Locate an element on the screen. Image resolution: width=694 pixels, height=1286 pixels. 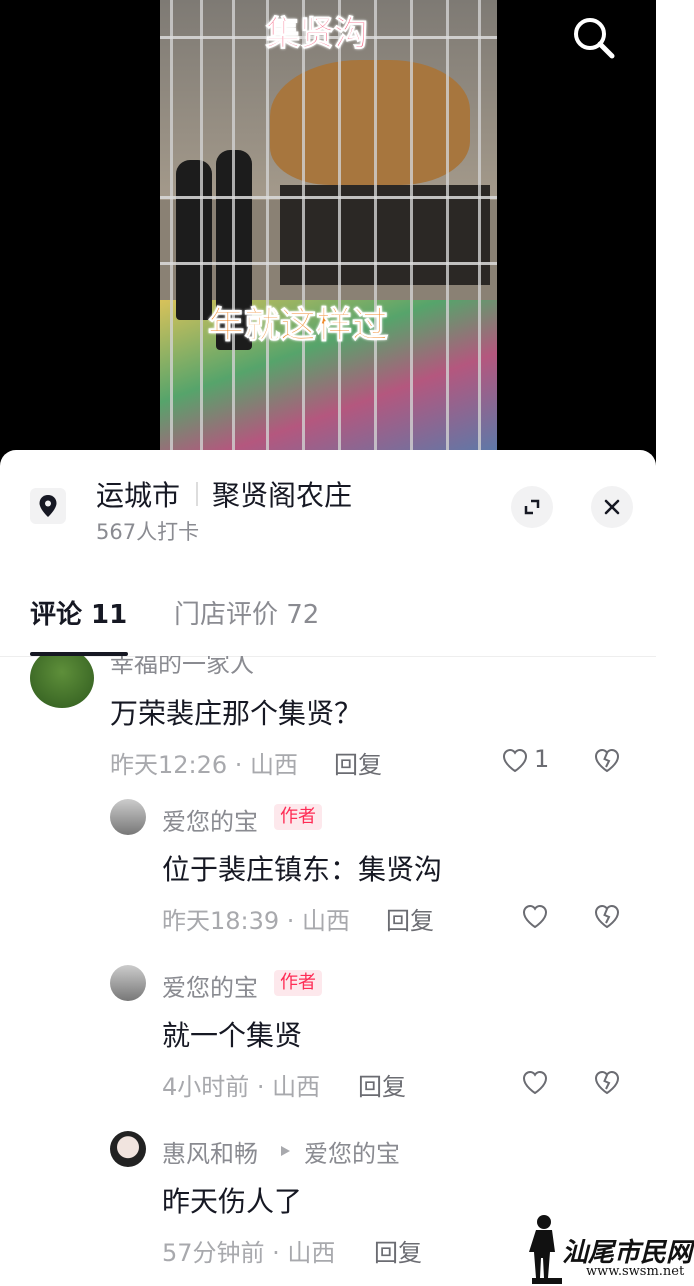
location-separator is located at coordinates (197, 494).